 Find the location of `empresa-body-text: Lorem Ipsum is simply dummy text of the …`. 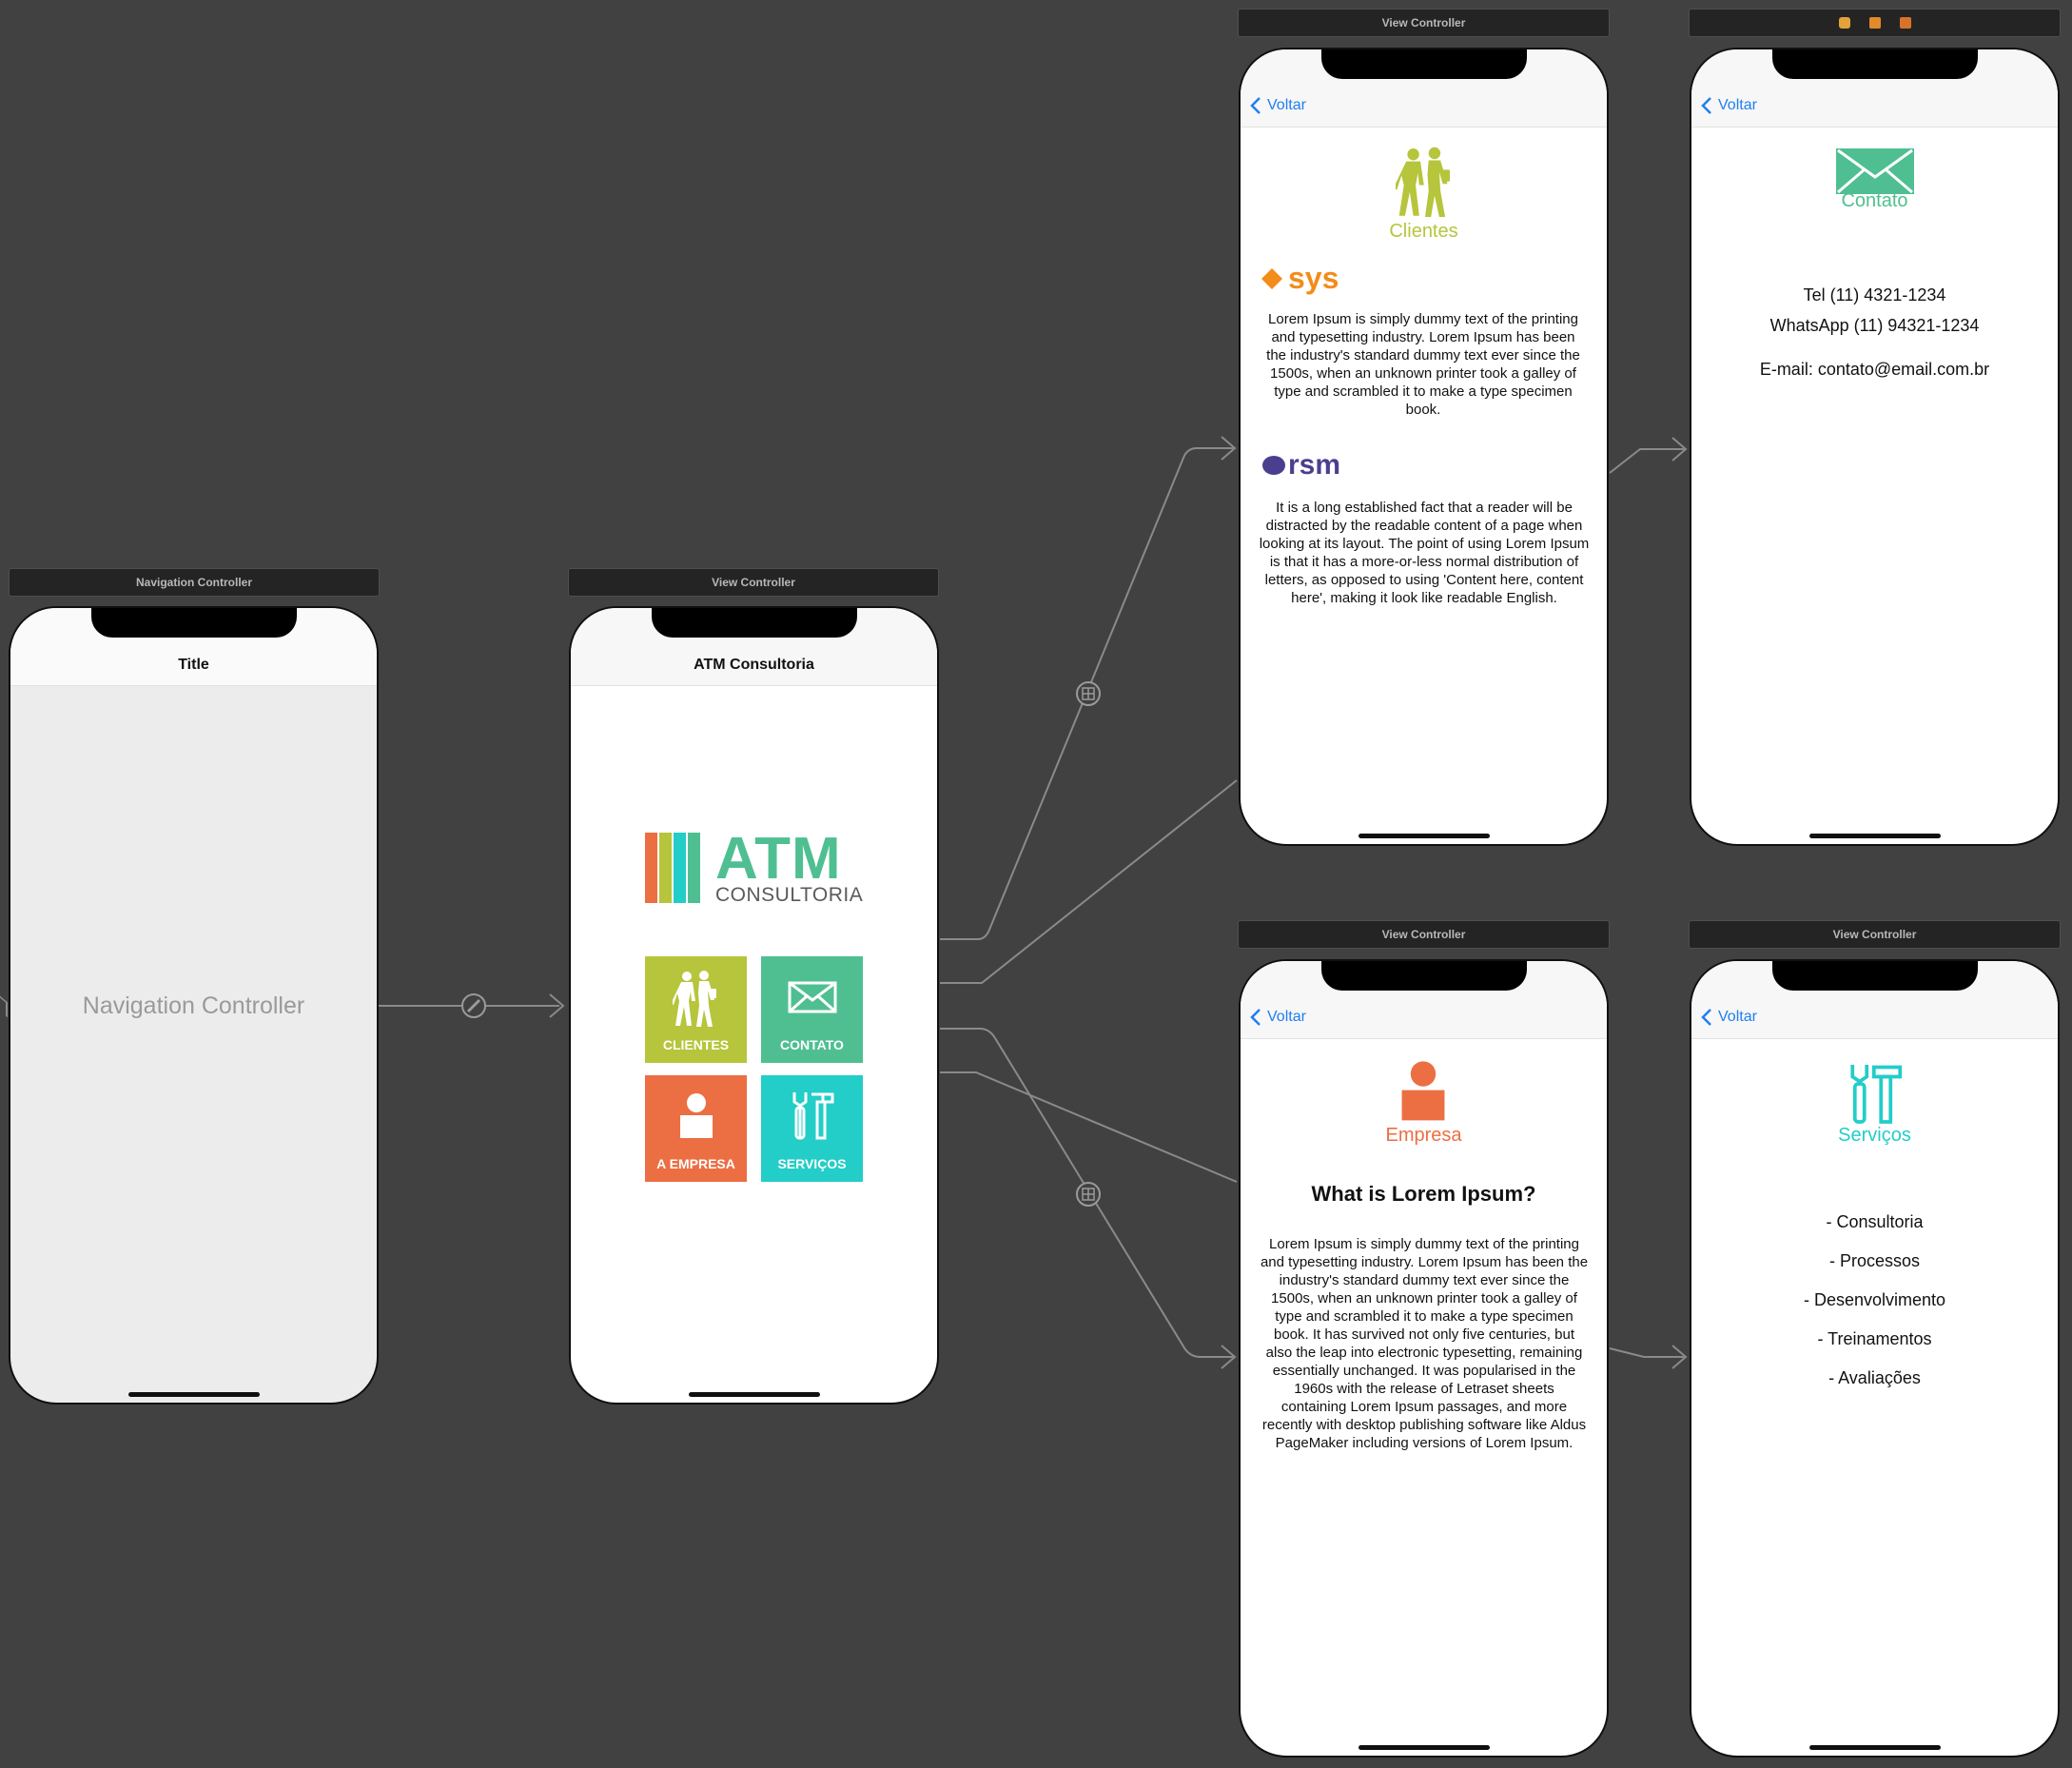

empresa-body-text: Lorem Ipsum is simply dummy text of the … is located at coordinates (1424, 1343).